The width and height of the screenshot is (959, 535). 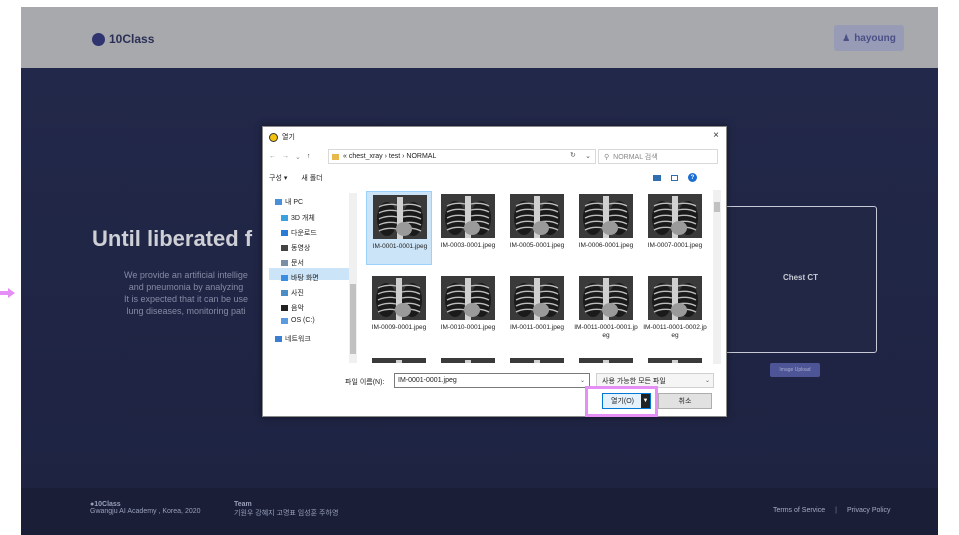 I want to click on address-bar: « chest_xray › test › NORMAL ⌄, so click(x=462, y=156).